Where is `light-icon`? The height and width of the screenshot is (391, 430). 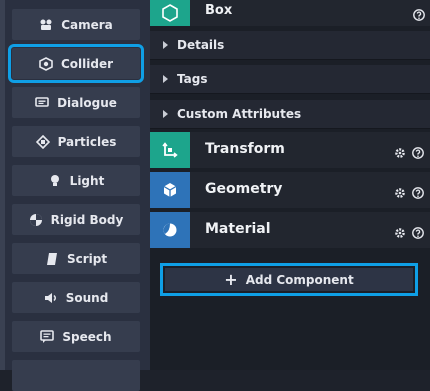 light-icon is located at coordinates (55, 181).